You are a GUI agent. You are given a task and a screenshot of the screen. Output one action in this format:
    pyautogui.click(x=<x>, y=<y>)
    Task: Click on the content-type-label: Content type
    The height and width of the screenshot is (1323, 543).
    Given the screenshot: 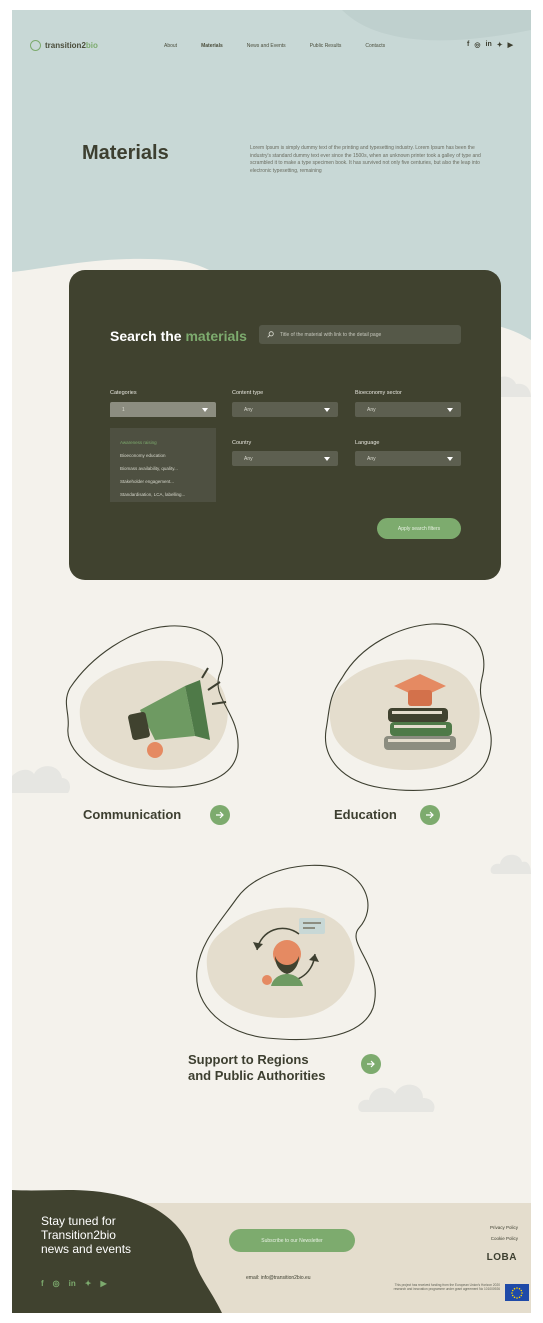 What is the action you would take?
    pyautogui.click(x=248, y=393)
    